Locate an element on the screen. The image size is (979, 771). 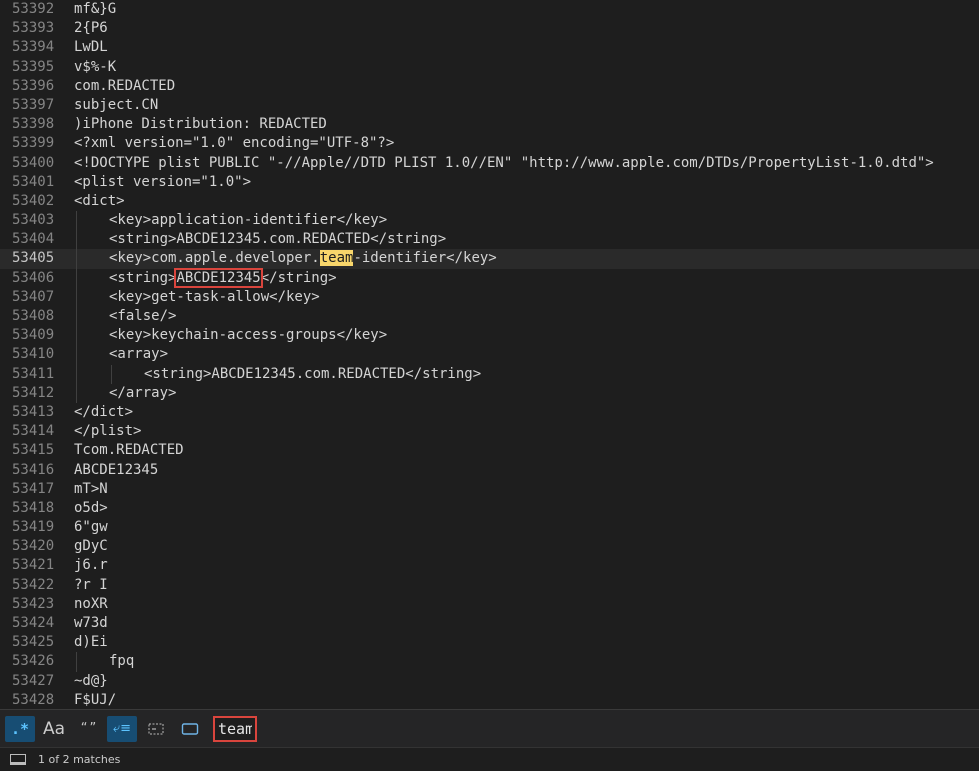
code-line: 53418 o5d> is located at coordinates (489, 508).